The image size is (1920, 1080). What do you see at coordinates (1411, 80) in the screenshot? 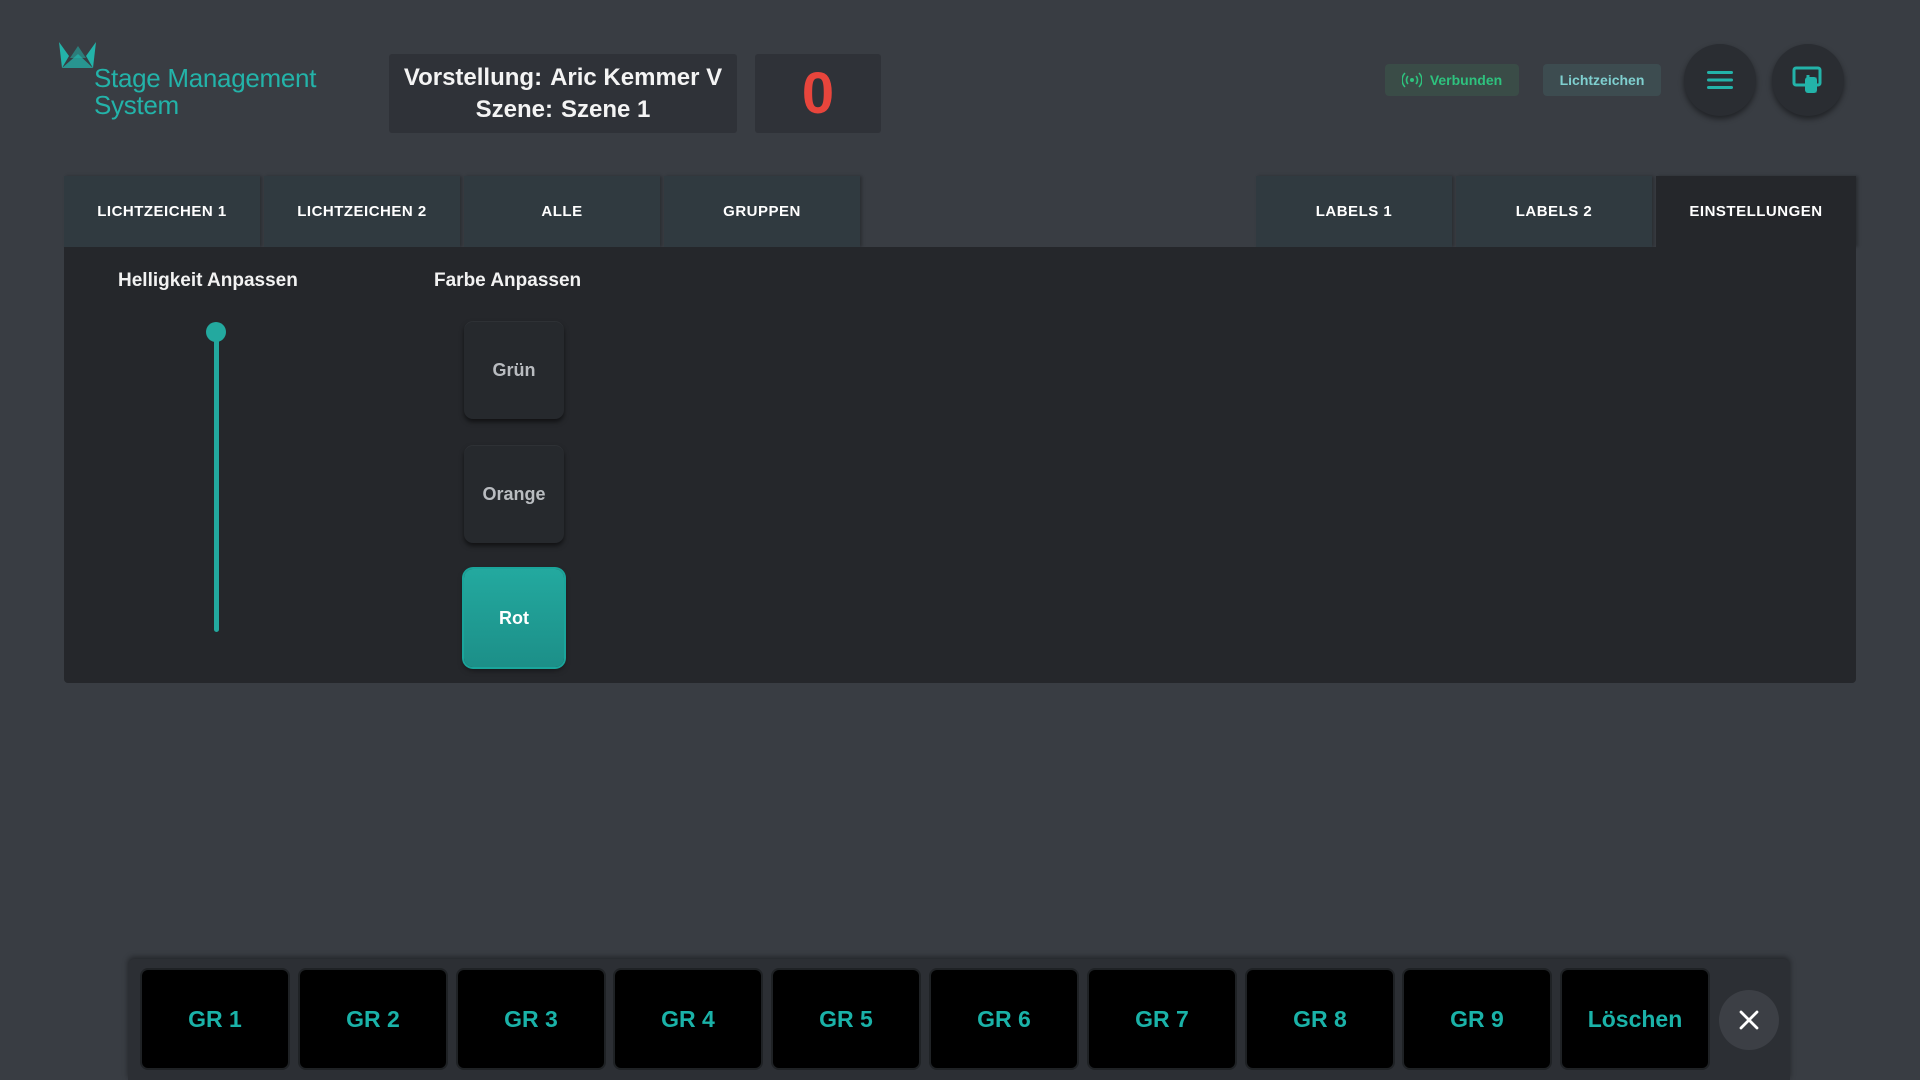
I see `broadcast-icon` at bounding box center [1411, 80].